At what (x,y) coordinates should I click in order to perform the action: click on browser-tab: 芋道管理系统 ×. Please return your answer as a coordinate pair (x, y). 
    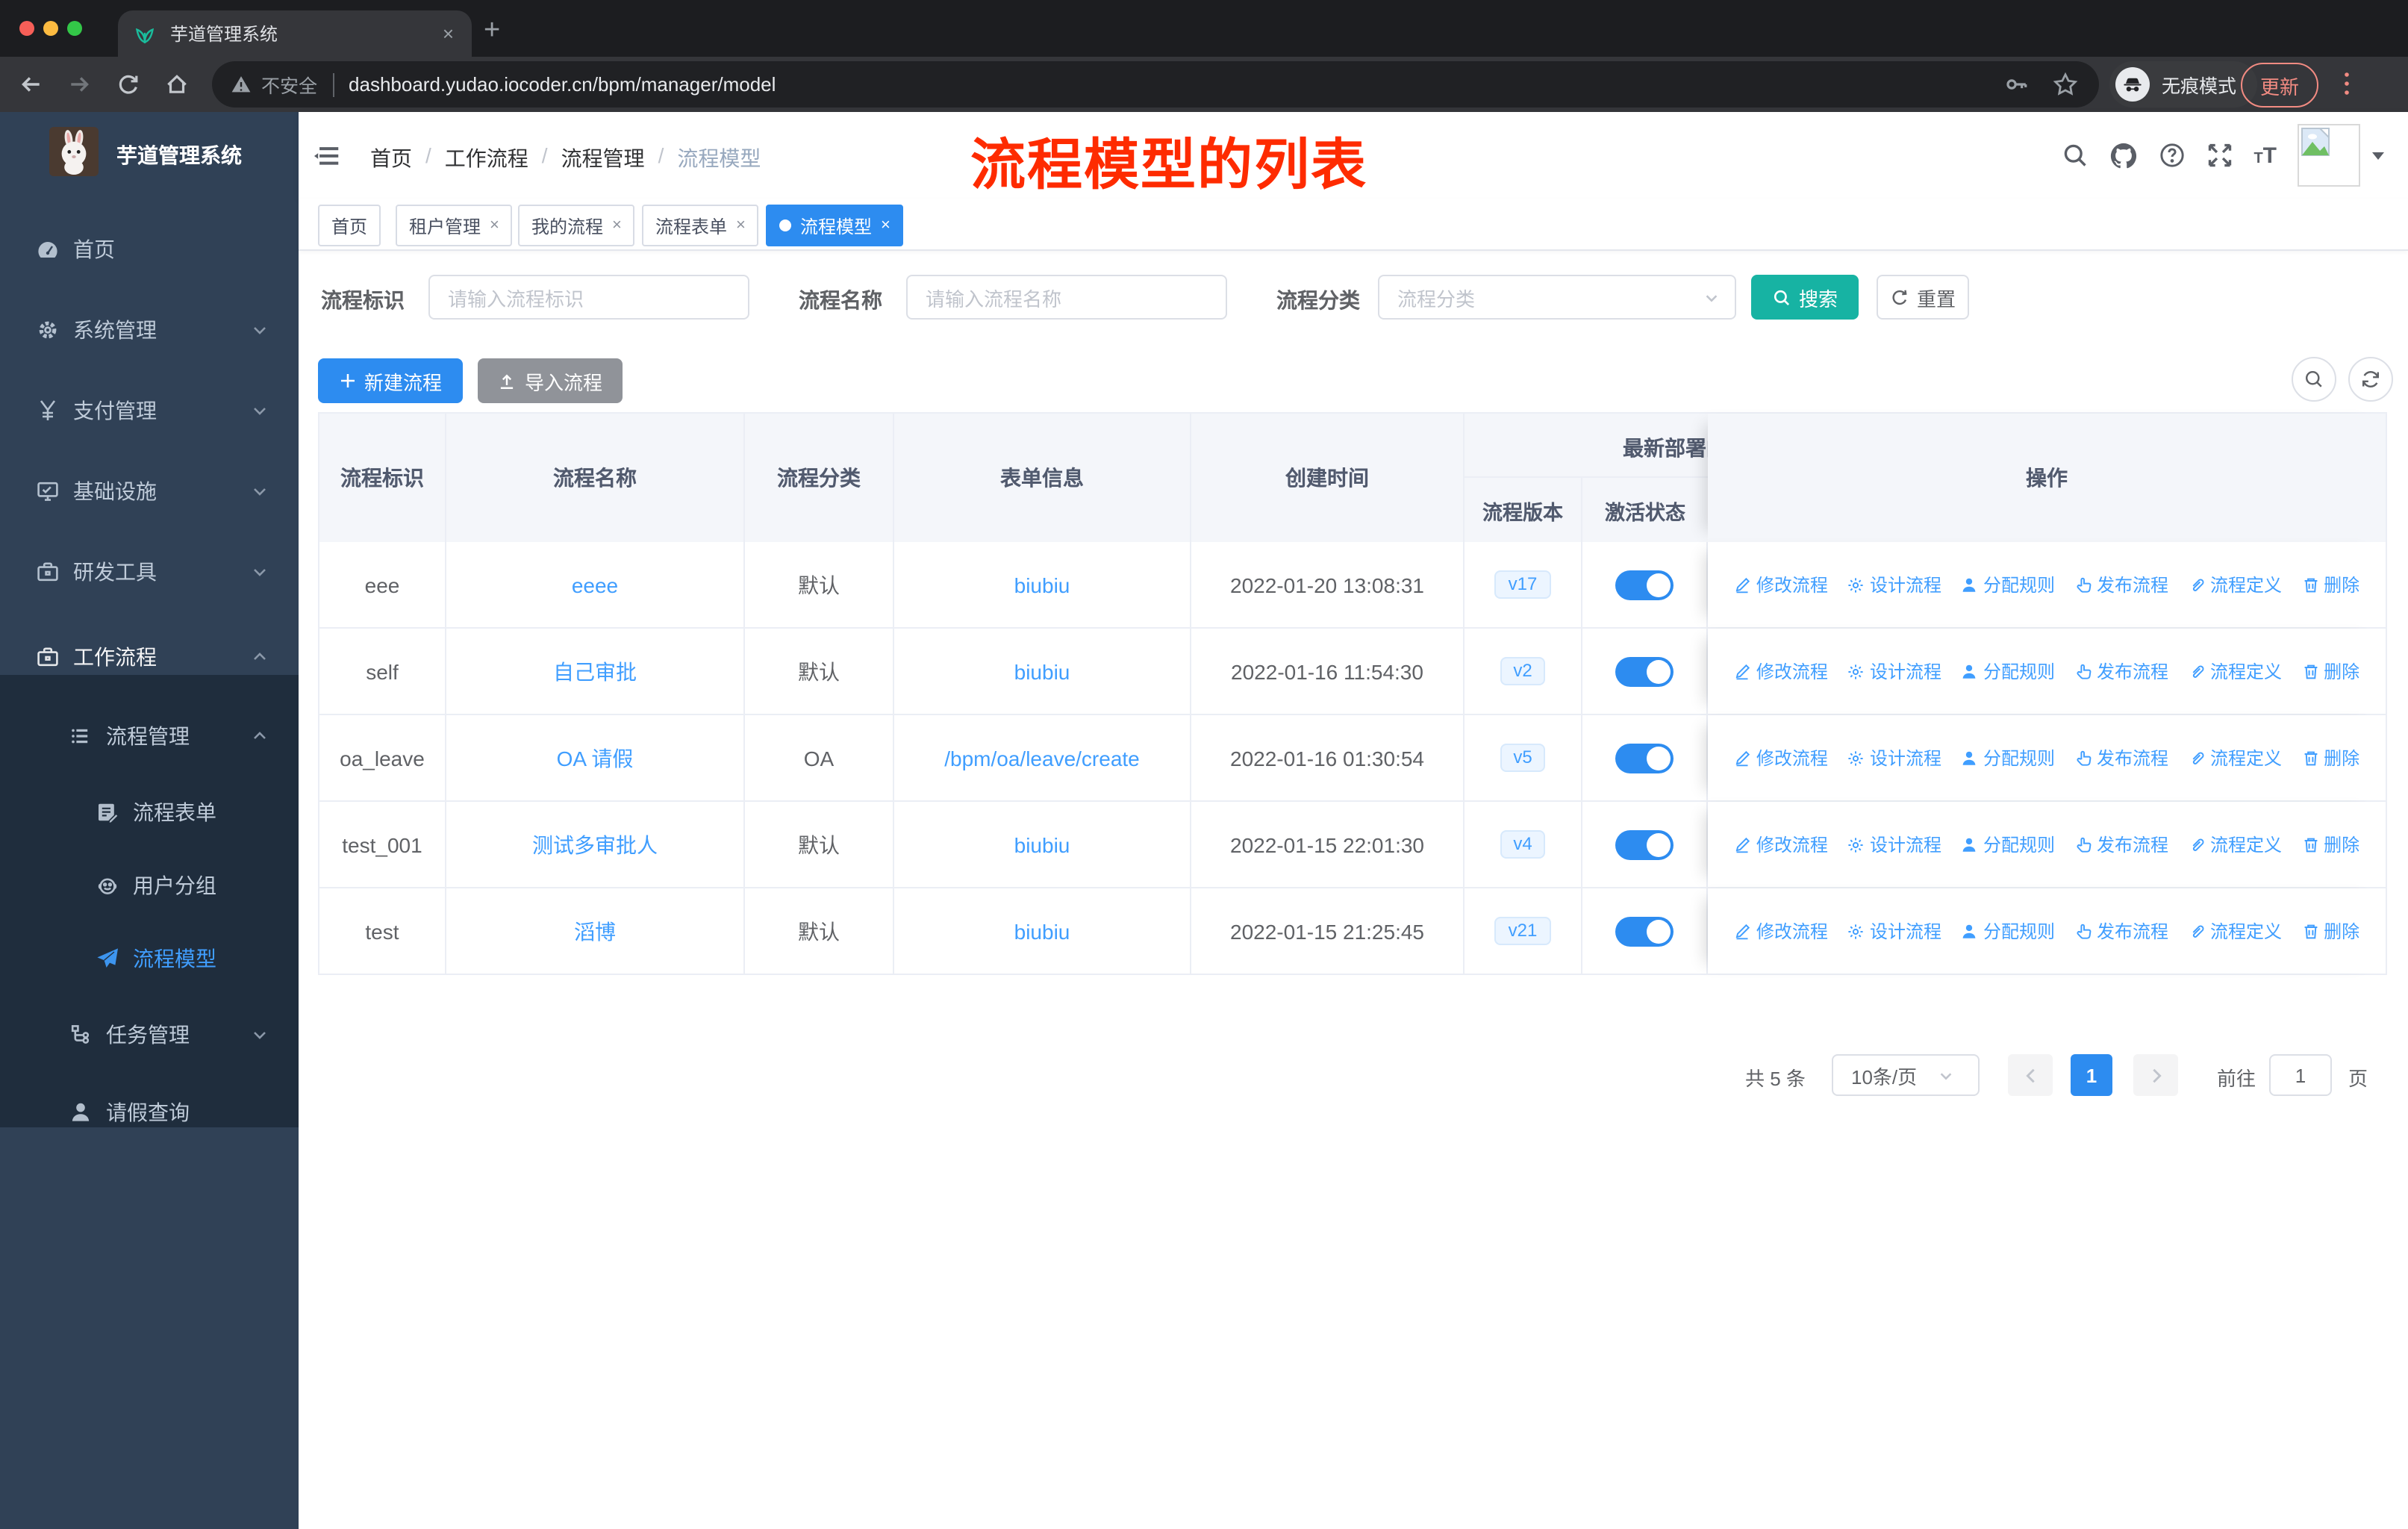
    Looking at the image, I should click on (295, 33).